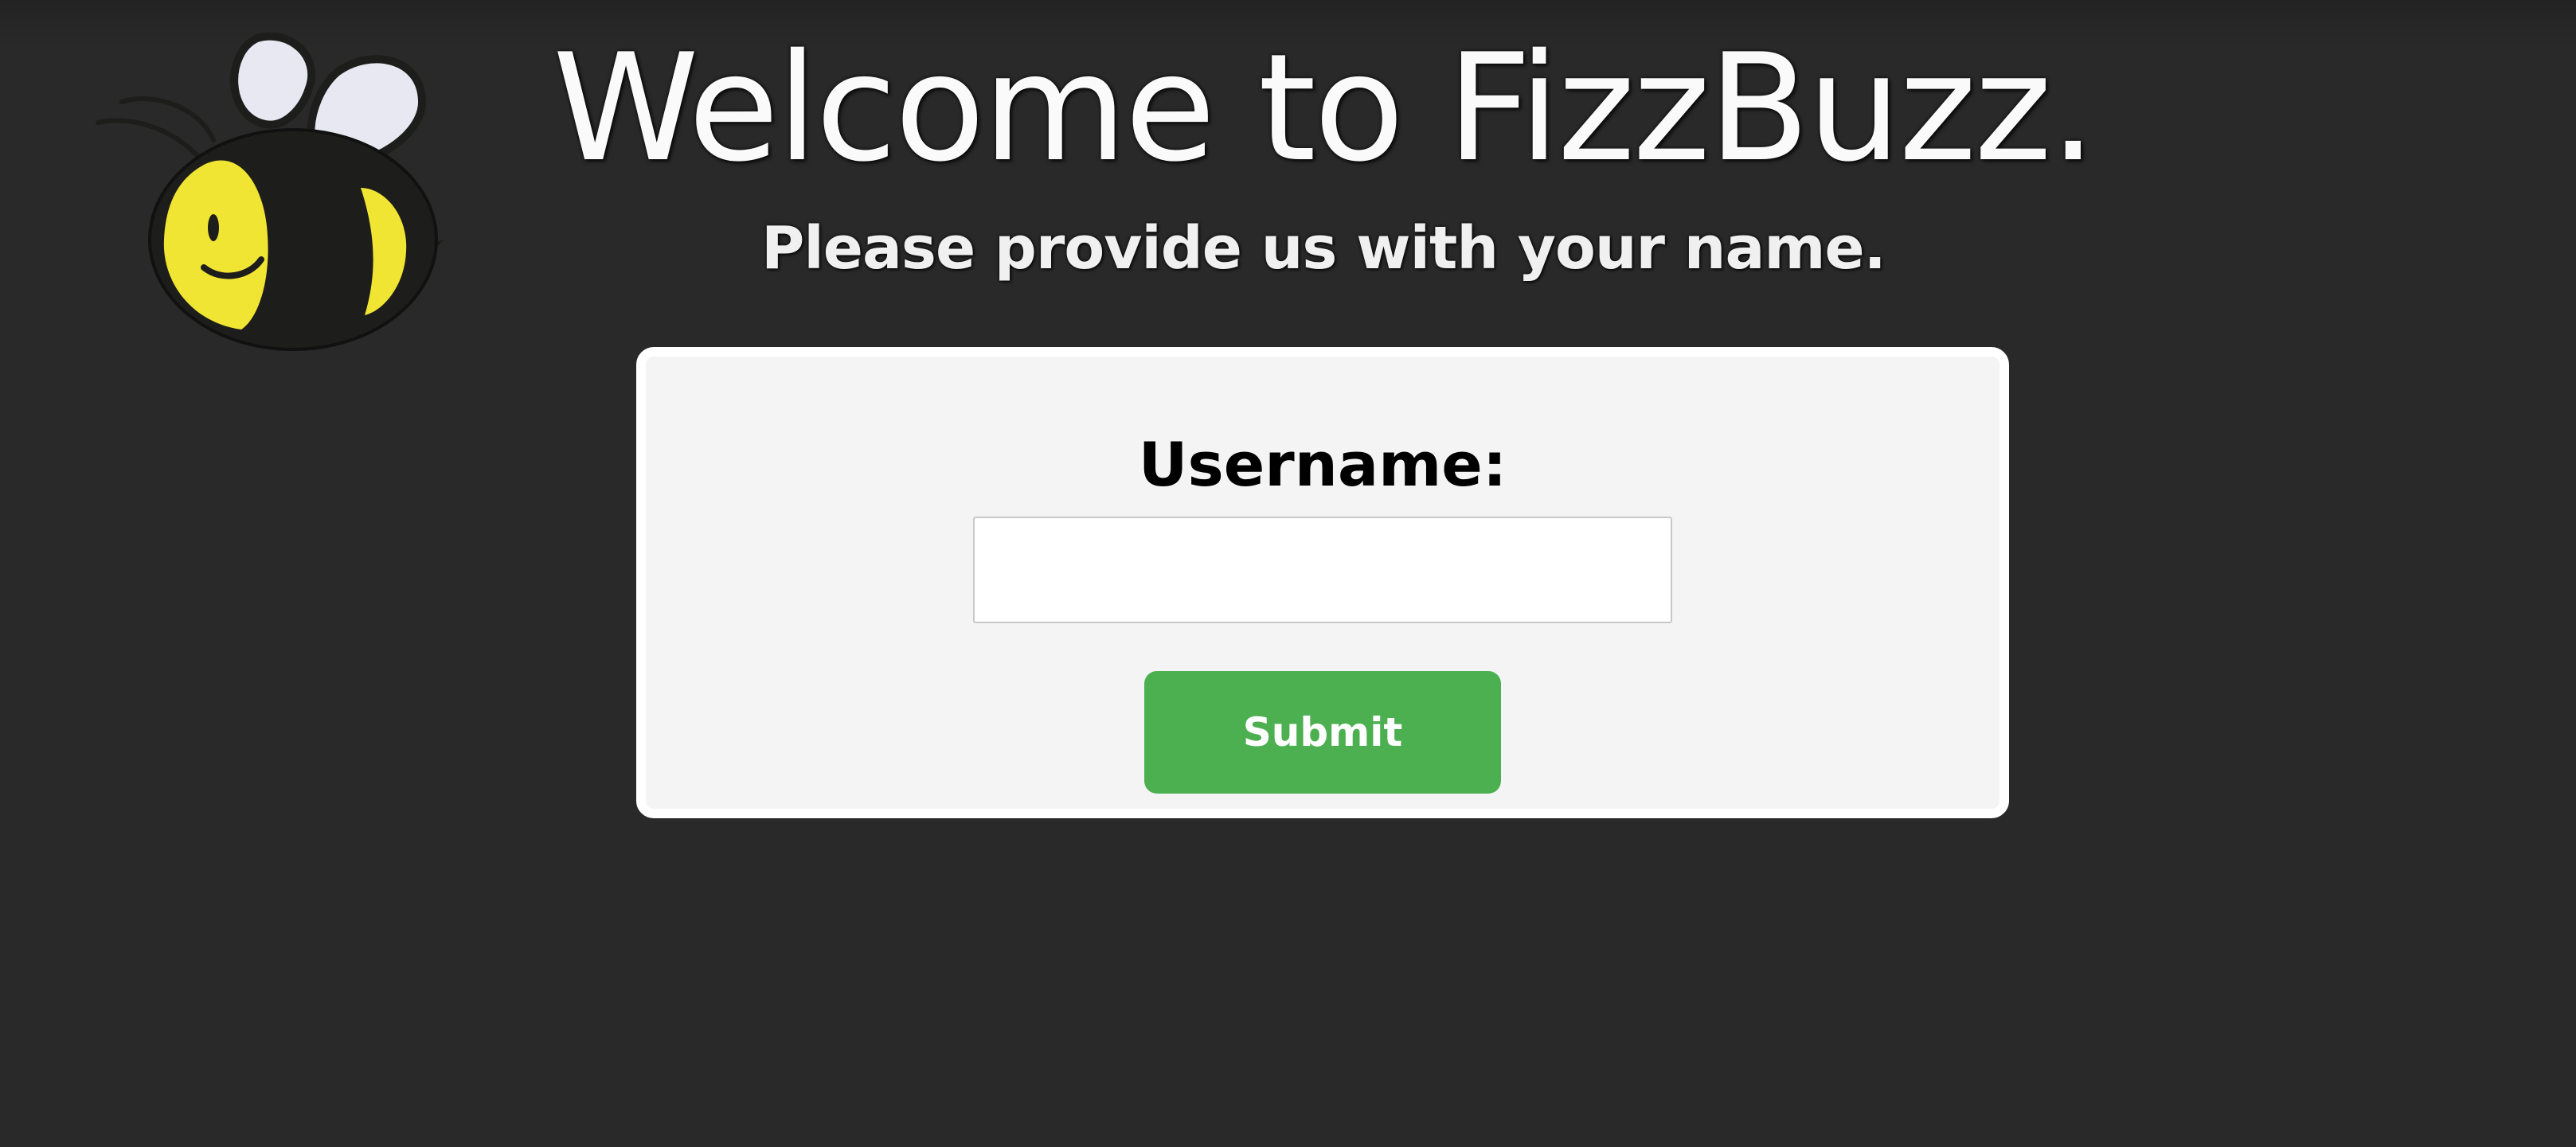 The height and width of the screenshot is (1147, 2576). What do you see at coordinates (1323, 248) in the screenshot?
I see `page-subtitle: Please provide us with your name.` at bounding box center [1323, 248].